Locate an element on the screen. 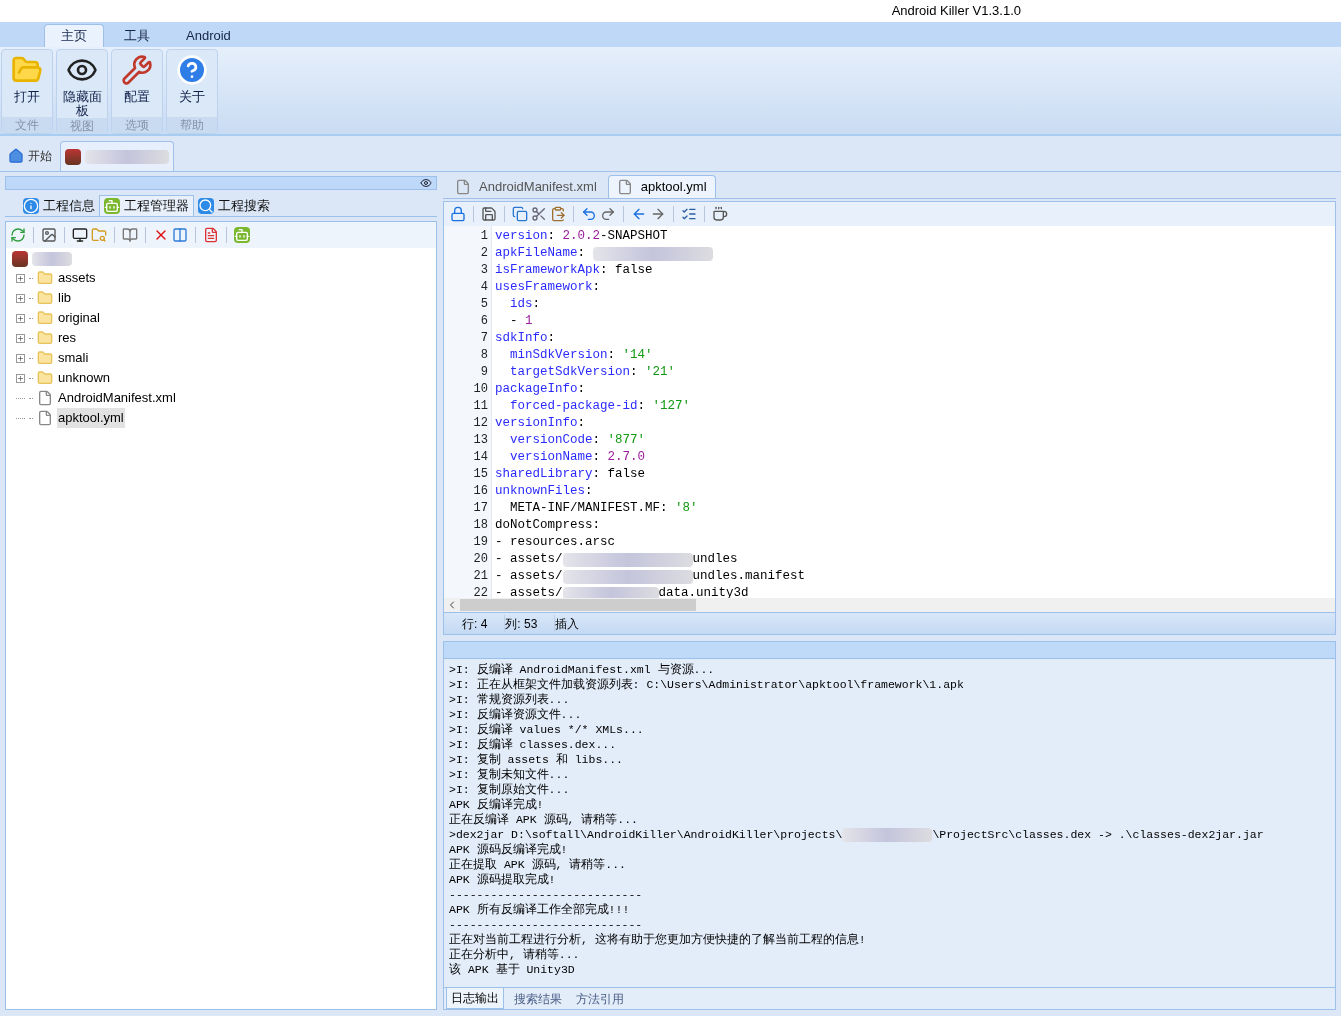 This screenshot has height=1016, width=1341. panel-tab: 工程信息 is located at coordinates (59, 205).